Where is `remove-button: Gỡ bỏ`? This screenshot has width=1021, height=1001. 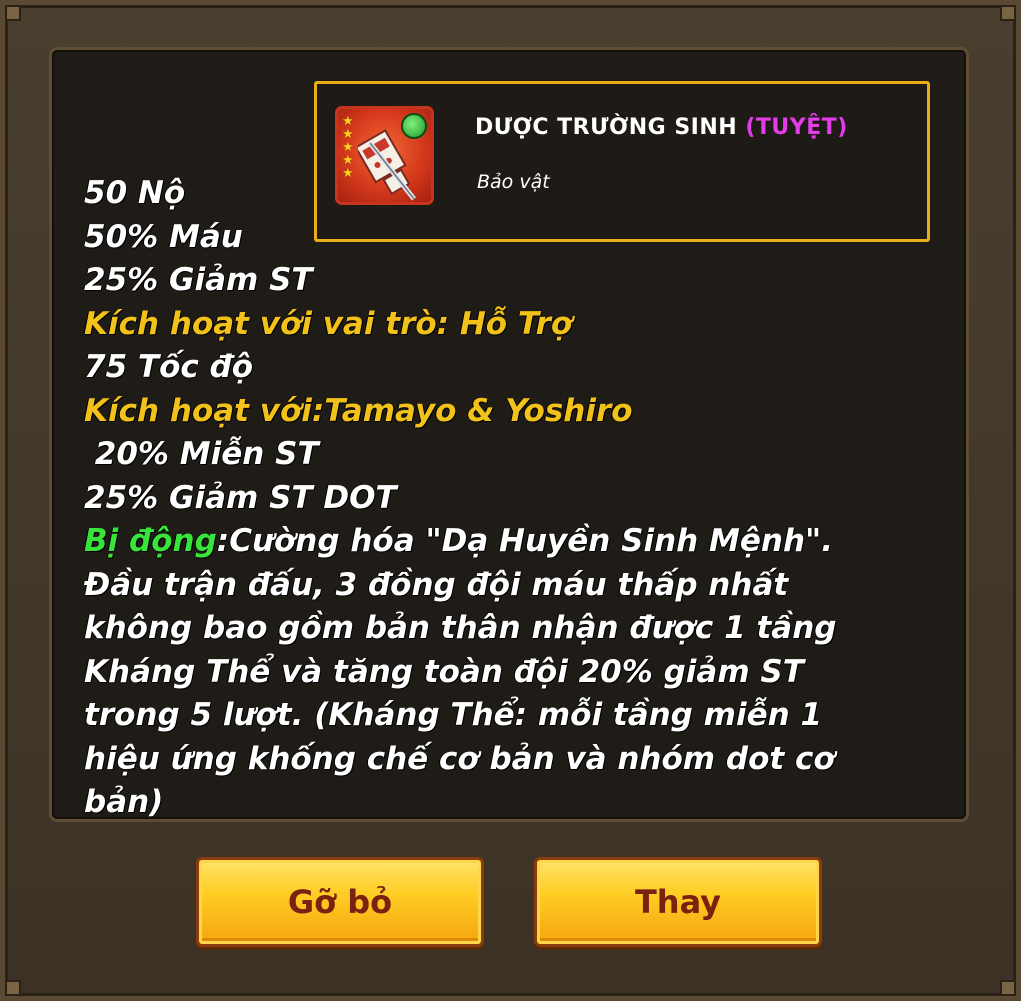
remove-button: Gỡ bỏ is located at coordinates (340, 902).